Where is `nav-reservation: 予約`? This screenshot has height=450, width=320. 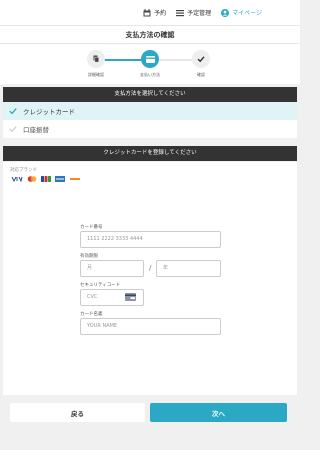
nav-reservation: 予約 is located at coordinates (154, 12).